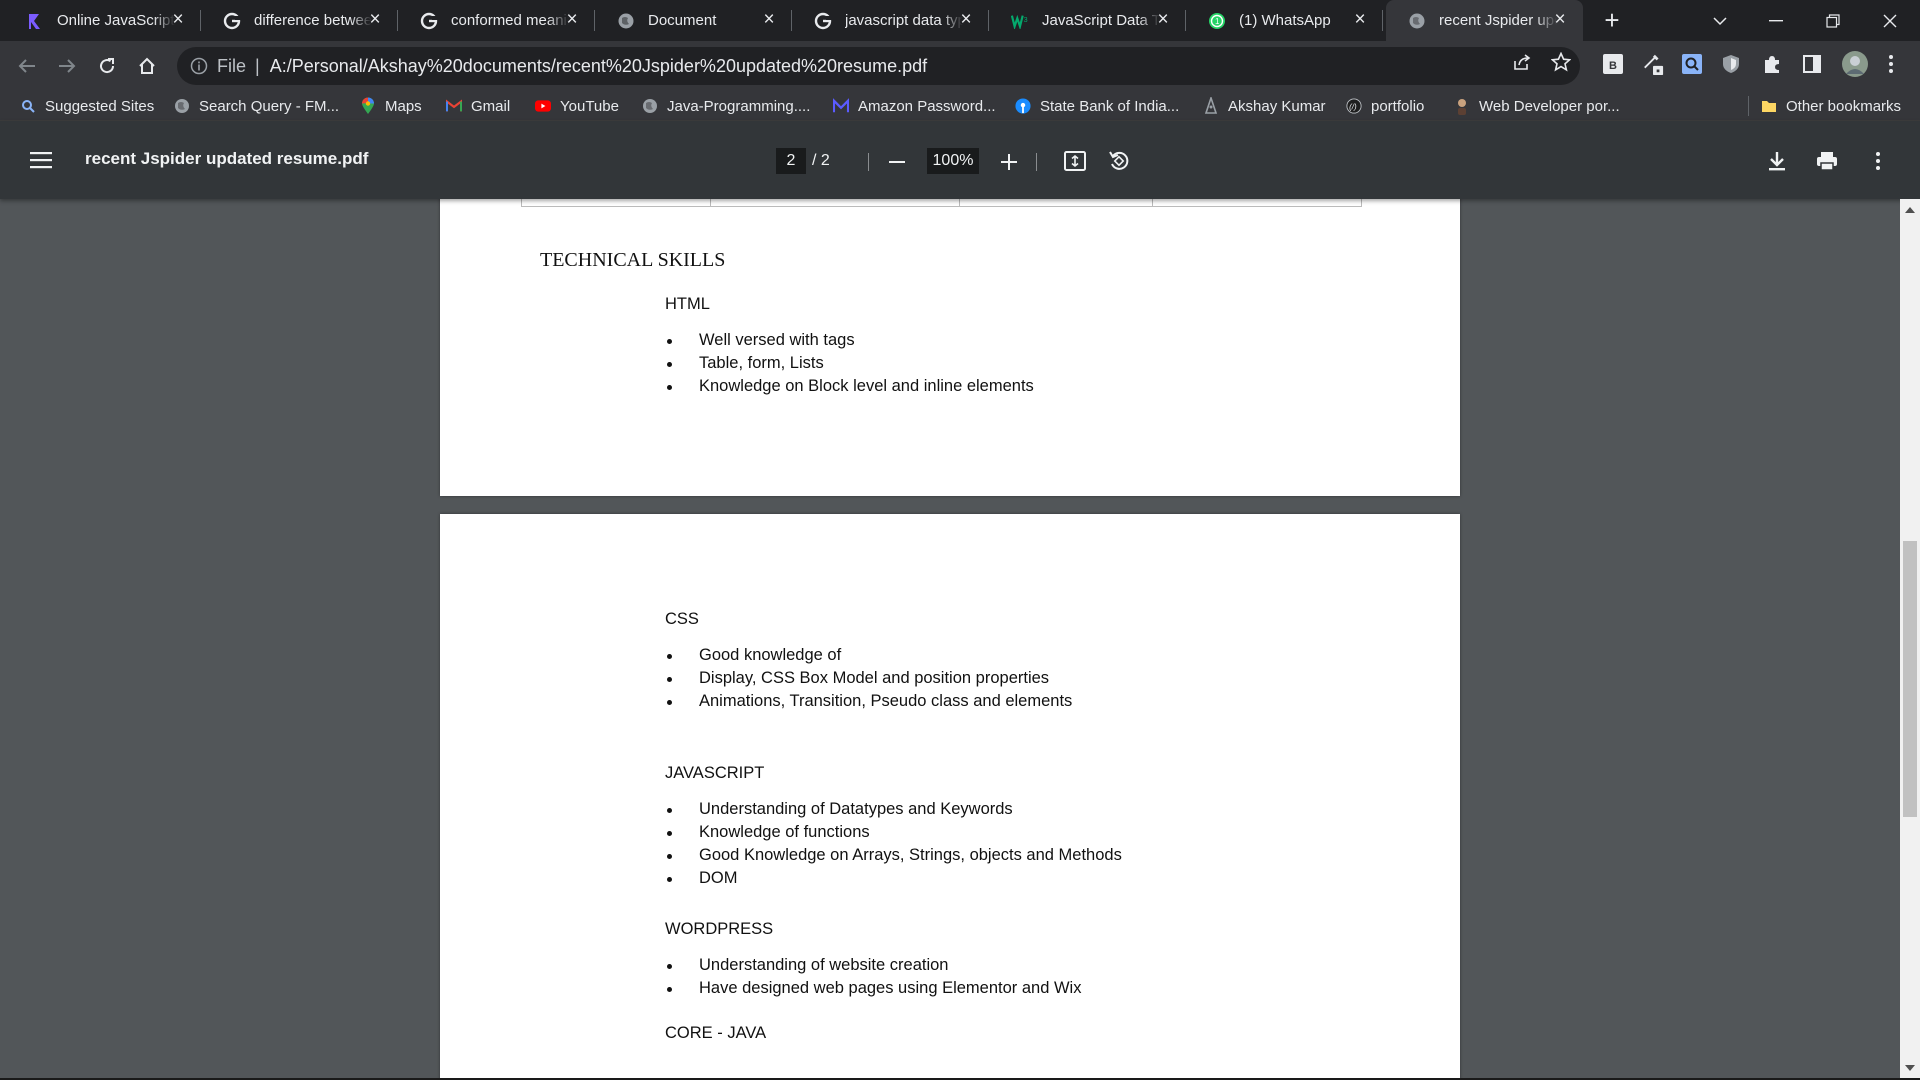  Describe the element at coordinates (1561, 62) in the screenshot. I see `star-bookmark-icon` at that location.